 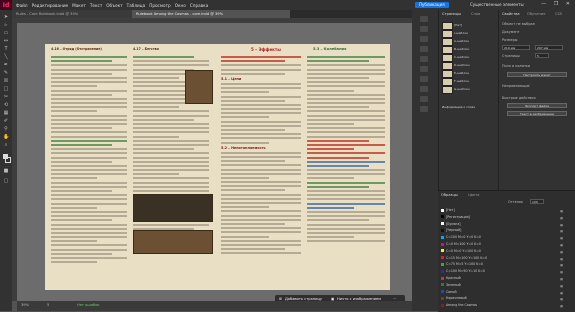 What do you see at coordinates (461, 73) in the screenshot?
I see `master-label: E-шаблон` at bounding box center [461, 73].